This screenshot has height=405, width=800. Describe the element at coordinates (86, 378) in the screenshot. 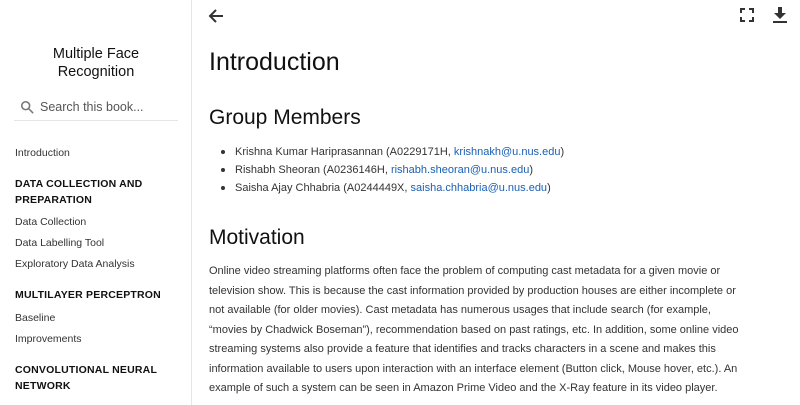

I see `nav-section-cnn: CONVOLUTIONAL NEURAL NETWORK` at that location.